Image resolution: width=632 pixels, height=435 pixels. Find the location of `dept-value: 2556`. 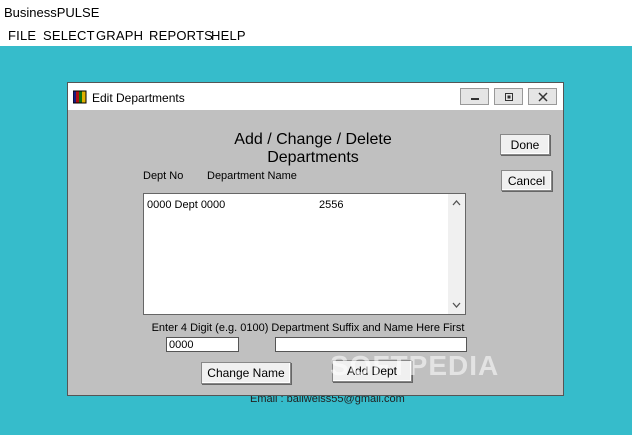

dept-value: 2556 is located at coordinates (331, 205).